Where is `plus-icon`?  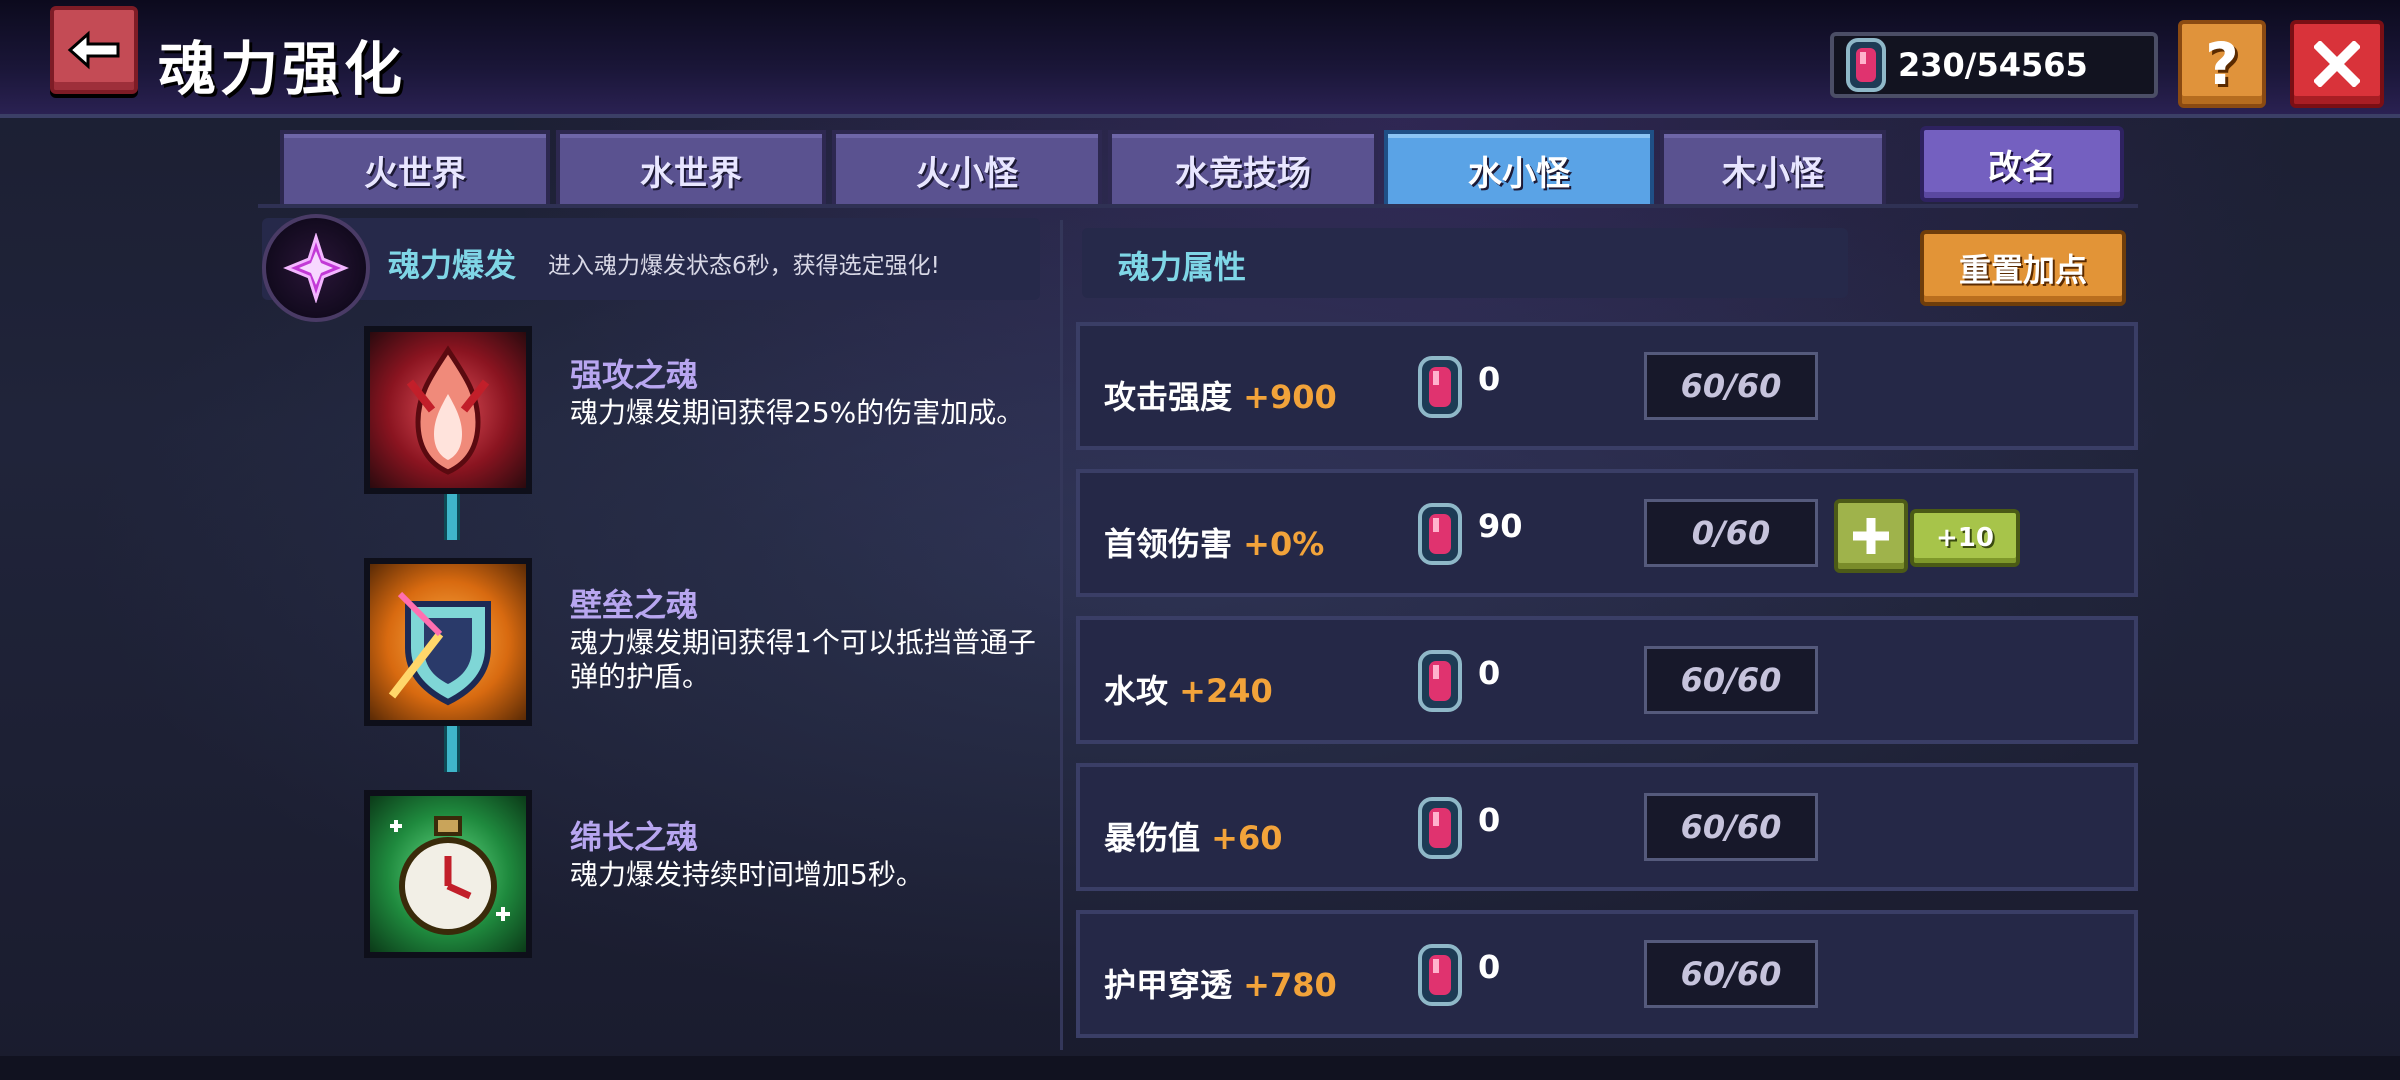 plus-icon is located at coordinates (1871, 536).